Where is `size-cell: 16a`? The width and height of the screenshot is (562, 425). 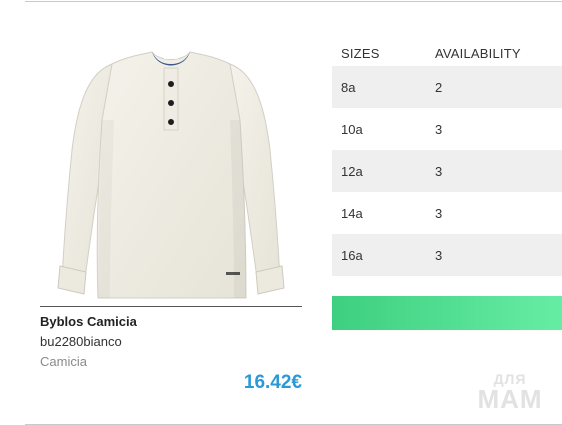
size-cell: 16a is located at coordinates (379, 255).